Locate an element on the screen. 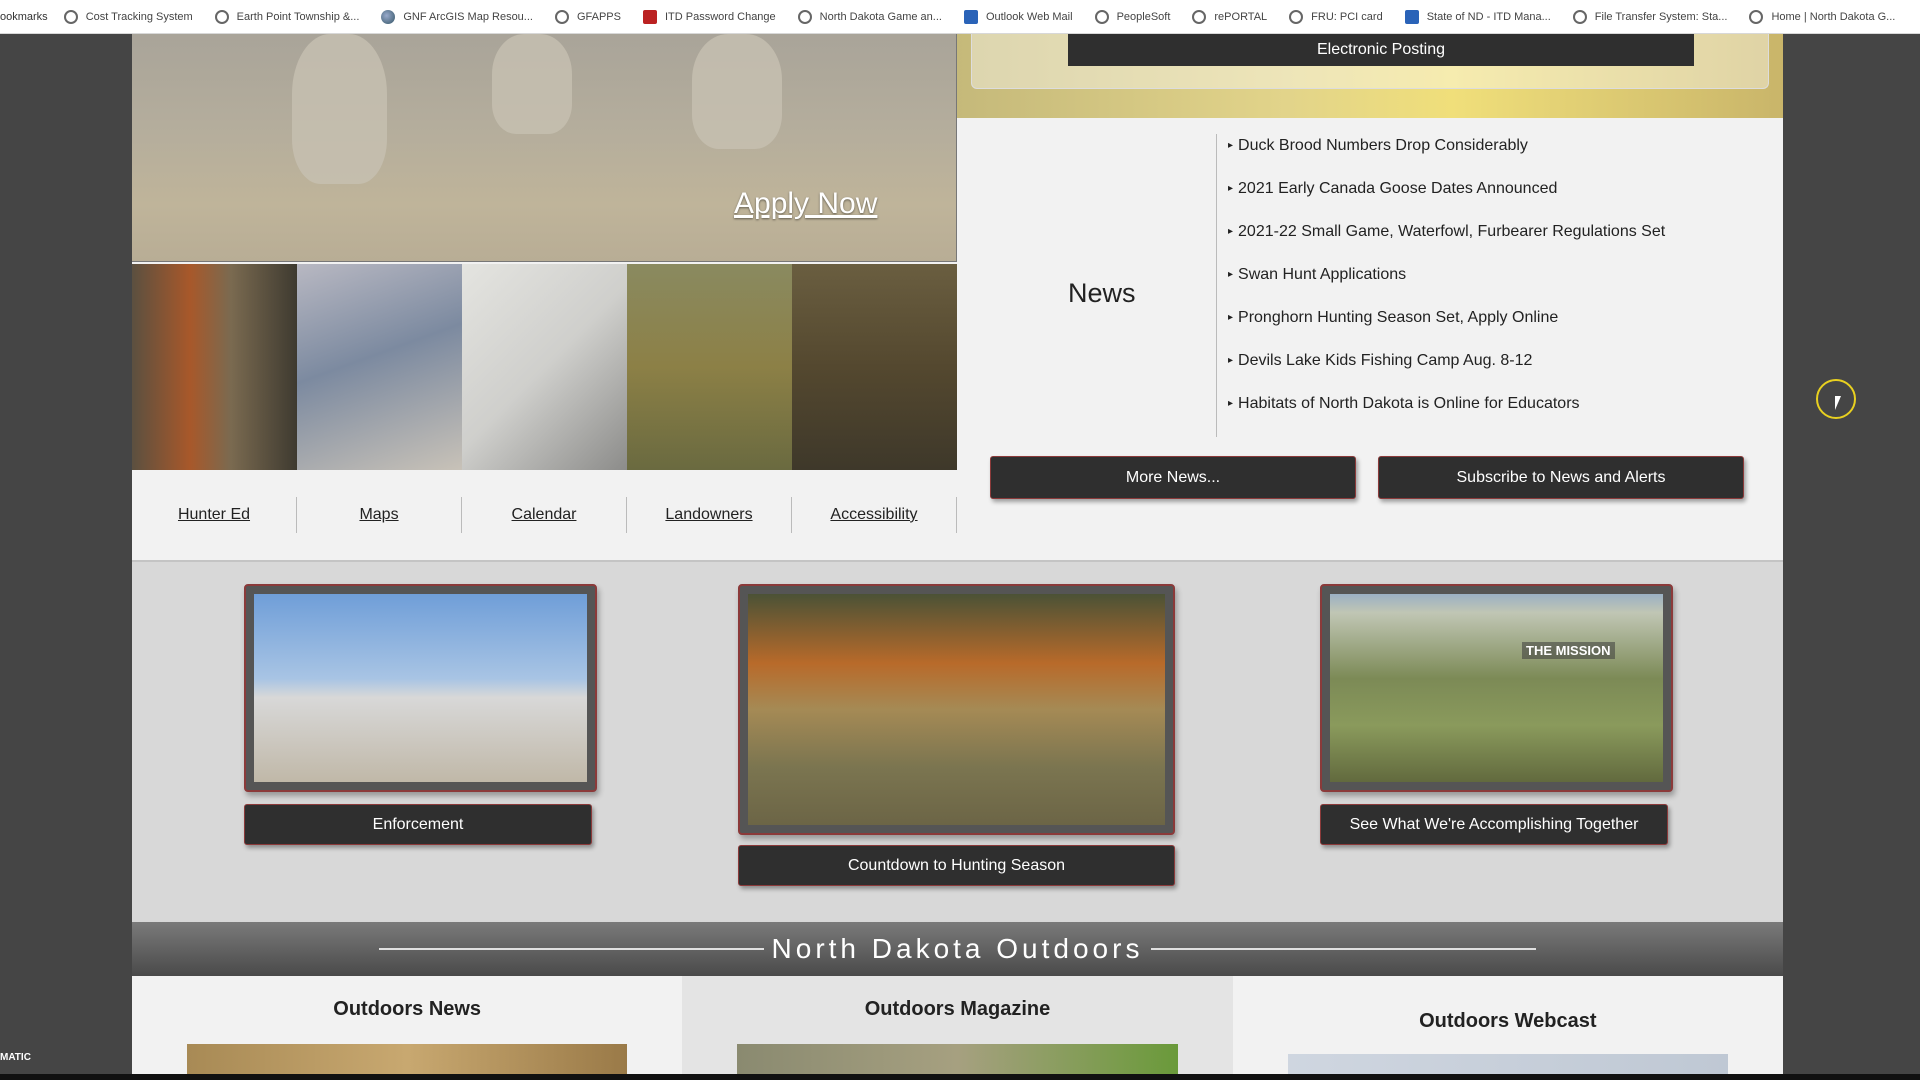  countdown-button: Countdown to Hunting Season is located at coordinates (956, 865).